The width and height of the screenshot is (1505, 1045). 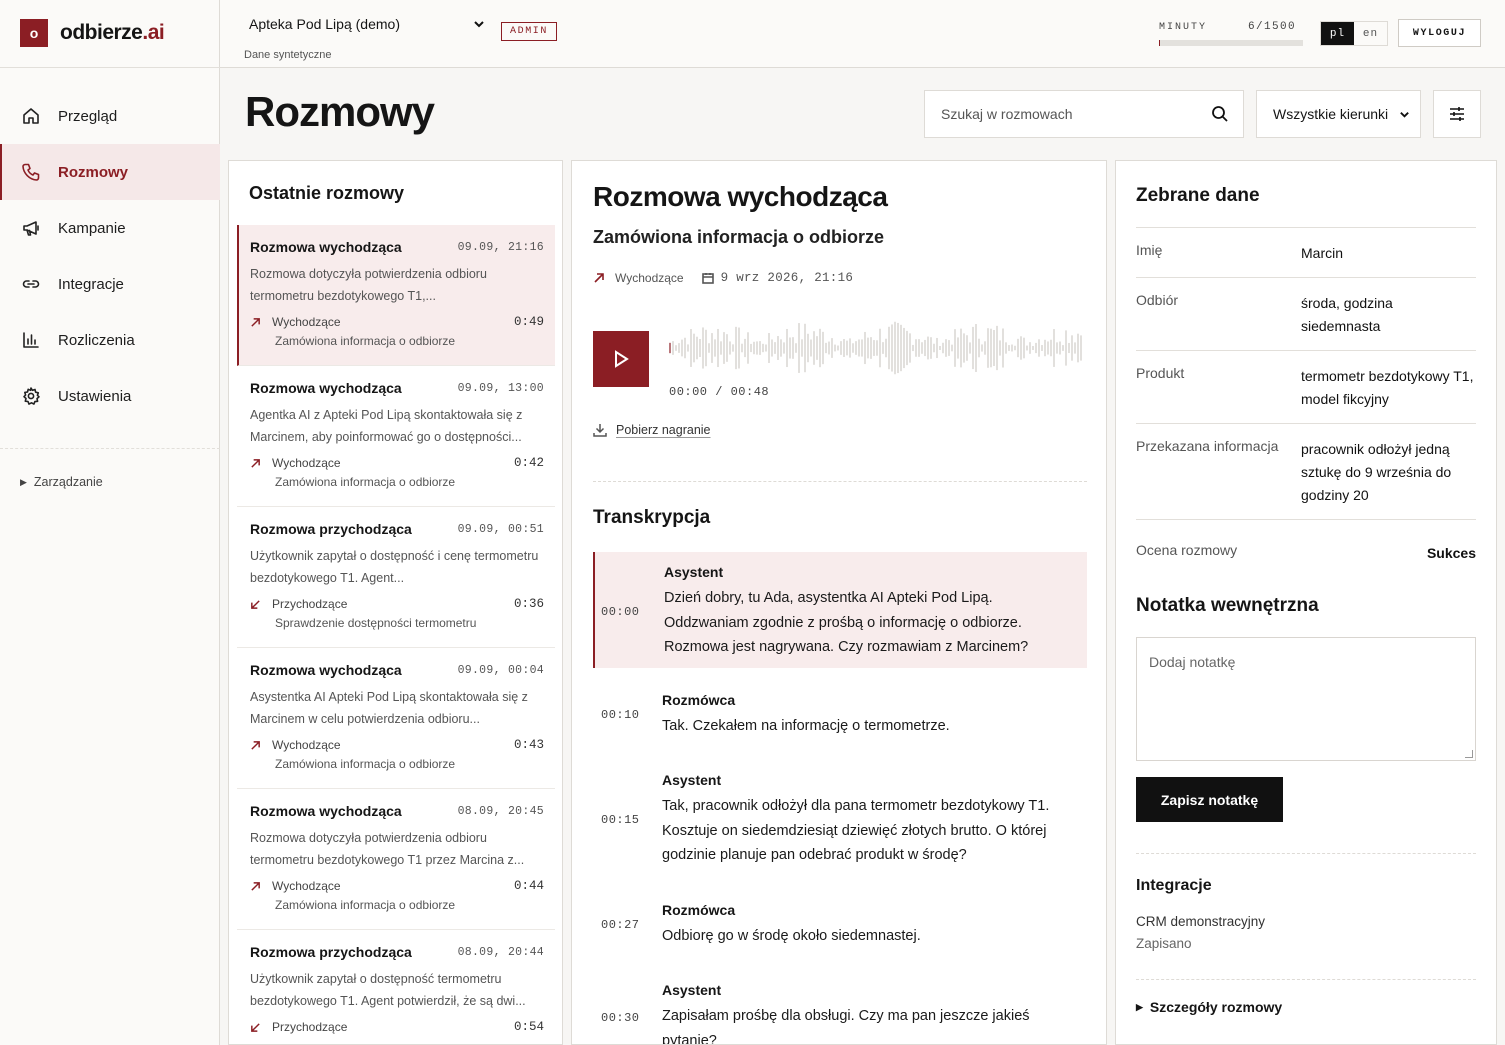 I want to click on call-header: Rozmowa wychodząca 09.09, 00:04, so click(x=397, y=670).